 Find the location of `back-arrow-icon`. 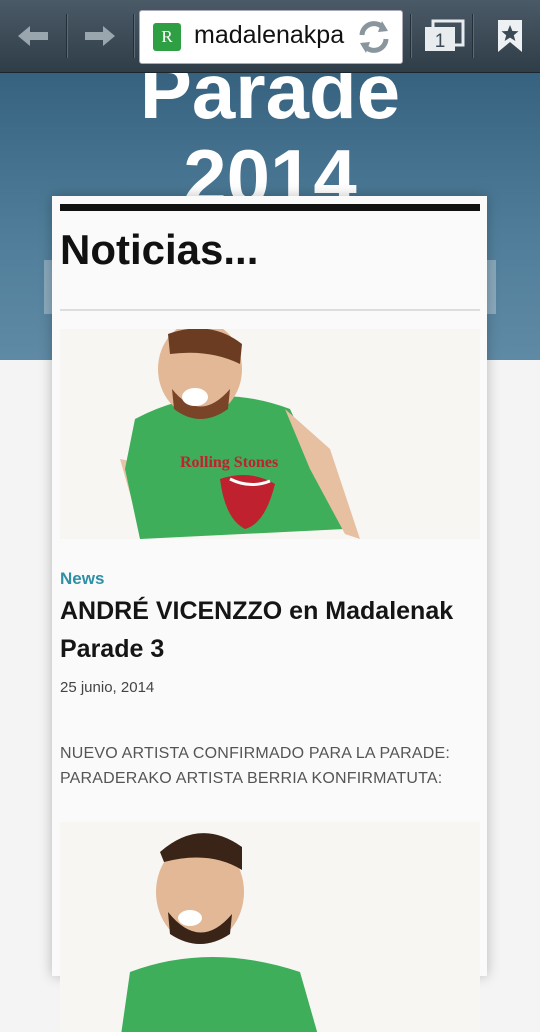

back-arrow-icon is located at coordinates (33, 36).